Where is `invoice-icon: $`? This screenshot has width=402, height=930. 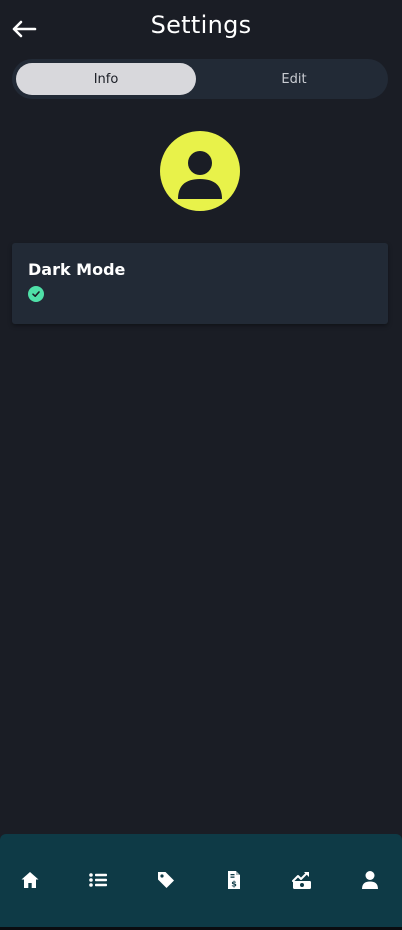 invoice-icon: $ is located at coordinates (234, 880).